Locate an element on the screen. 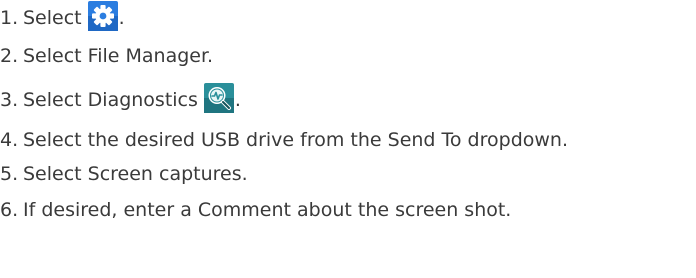  step-5: 5. Select Screen captures. is located at coordinates (124, 174).